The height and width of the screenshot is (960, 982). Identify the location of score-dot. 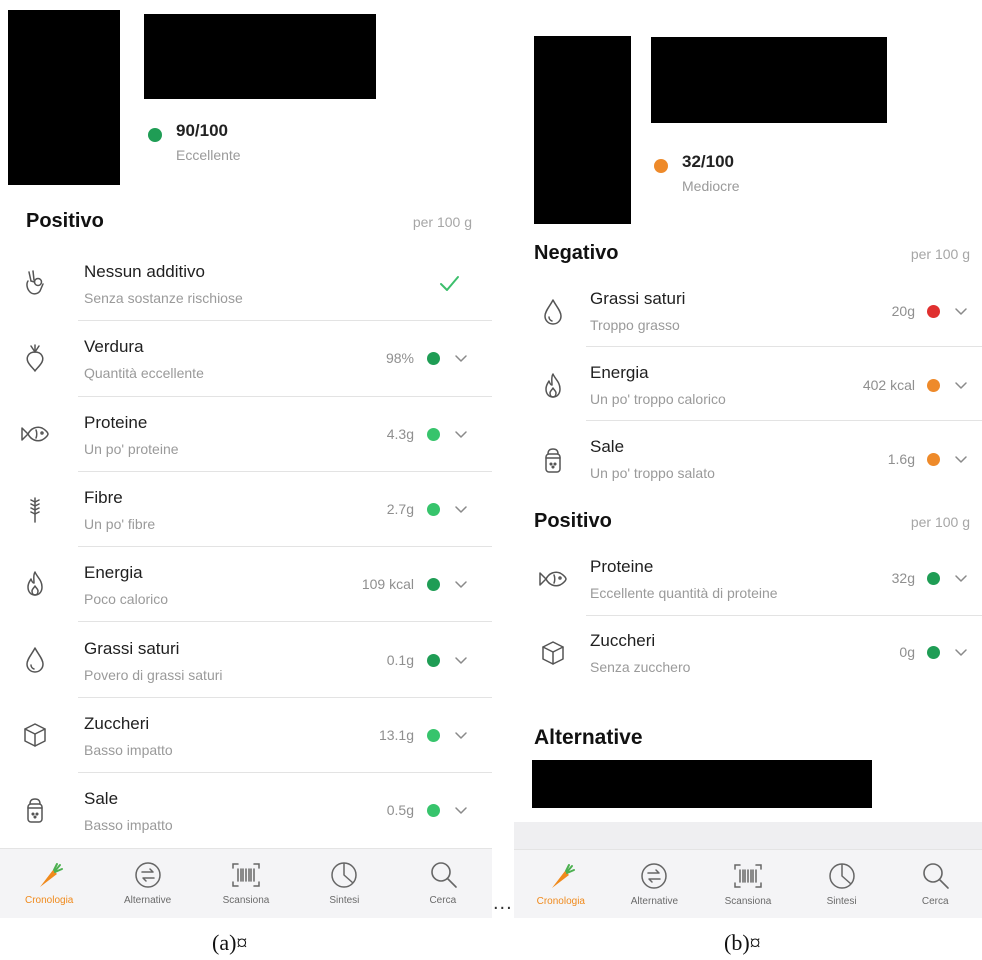
(661, 166).